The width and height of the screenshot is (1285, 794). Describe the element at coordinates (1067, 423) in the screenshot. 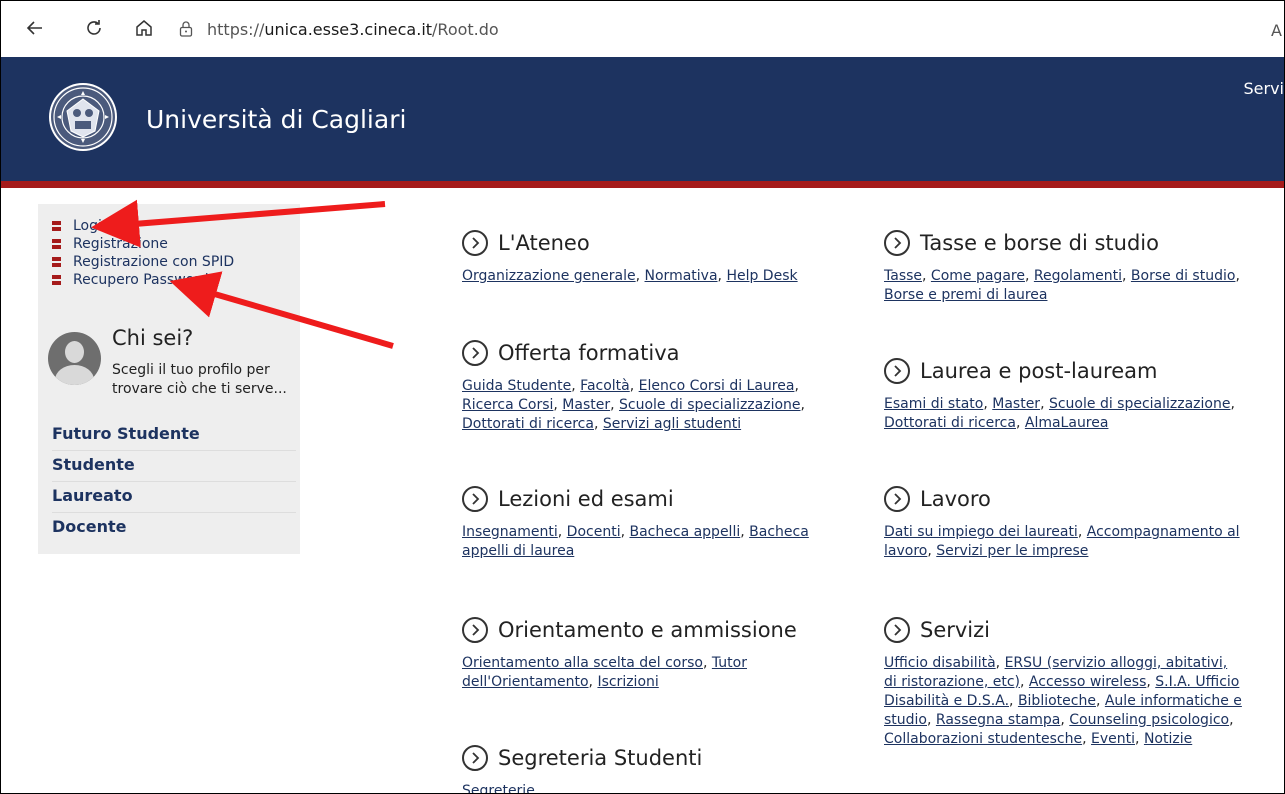

I see `section-link: AlmaLaurea` at that location.